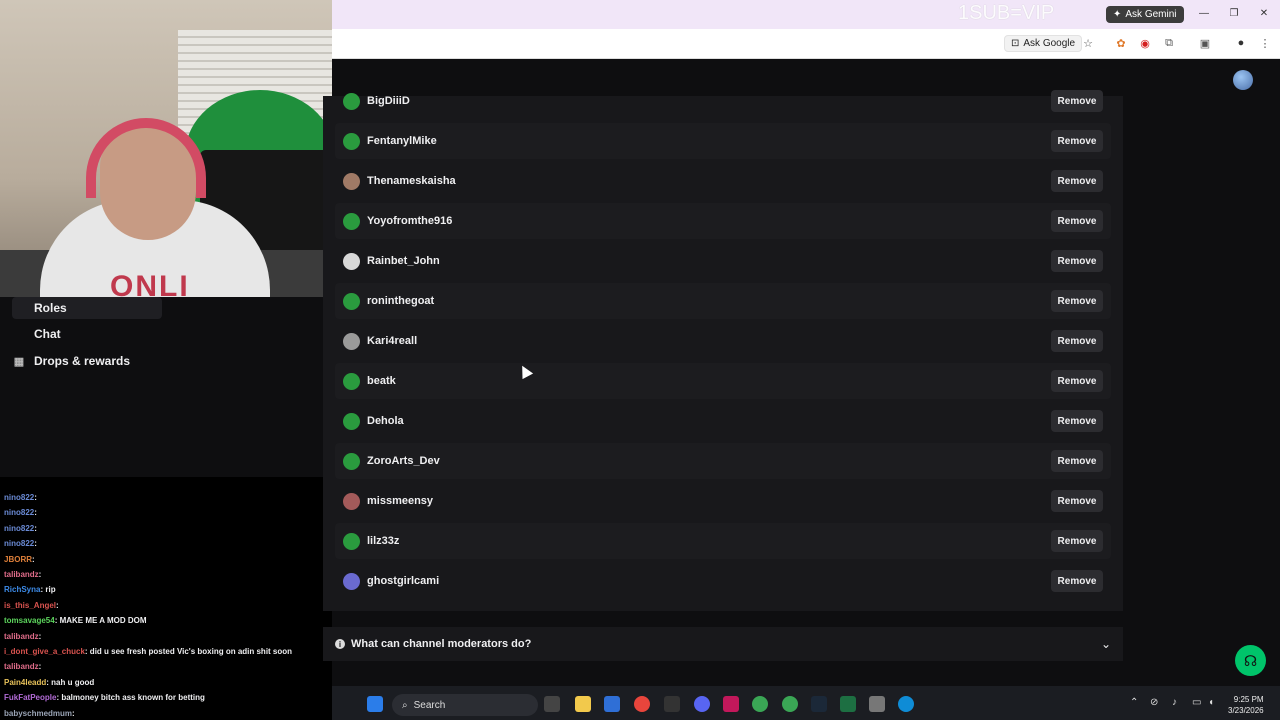 Image resolution: width=1280 pixels, height=720 pixels. Describe the element at coordinates (44, 651) in the screenshot. I see `chat-username: i_dont_give_a_chuck` at that location.